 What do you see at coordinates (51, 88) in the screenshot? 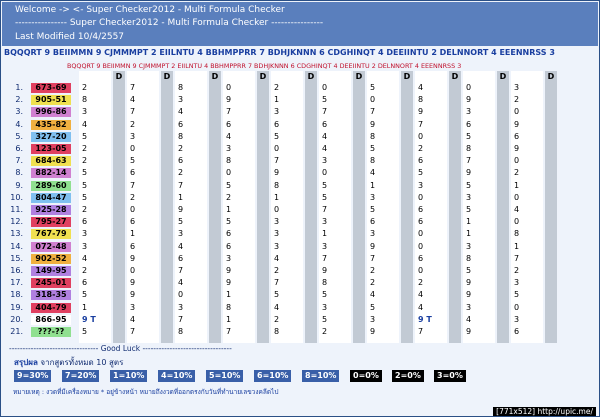
I see `draw-result: 673-69` at bounding box center [51, 88].